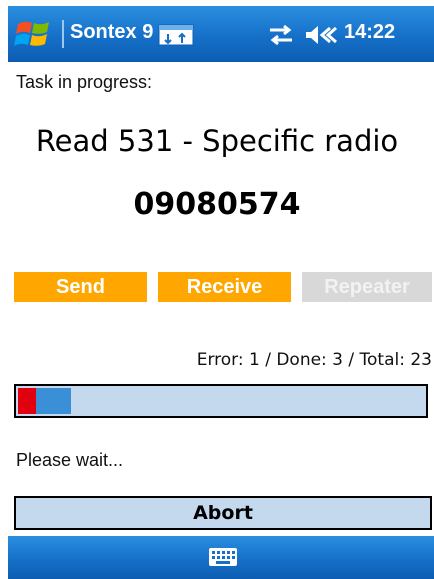 Image resolution: width=434 pixels, height=579 pixels. Describe the element at coordinates (63, 34) in the screenshot. I see `title-separator` at that location.